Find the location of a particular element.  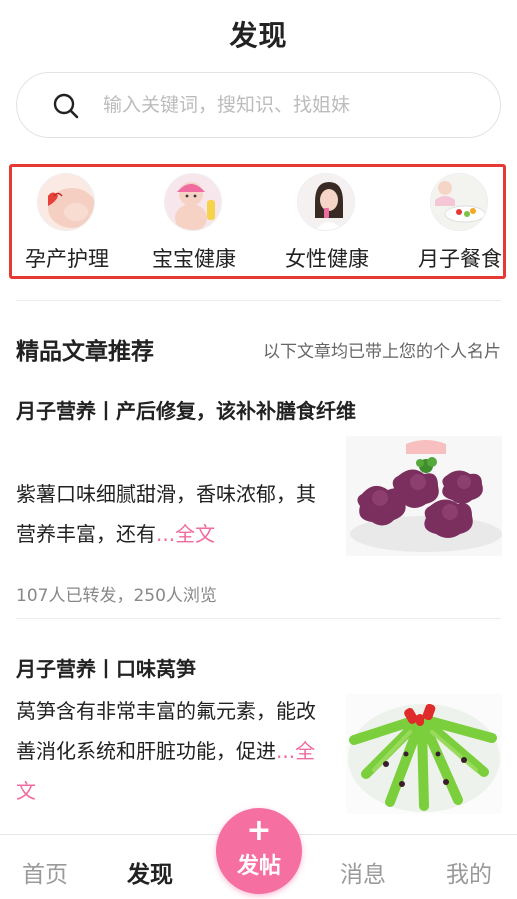

category-label: 宝宝健康 is located at coordinates (194, 259).